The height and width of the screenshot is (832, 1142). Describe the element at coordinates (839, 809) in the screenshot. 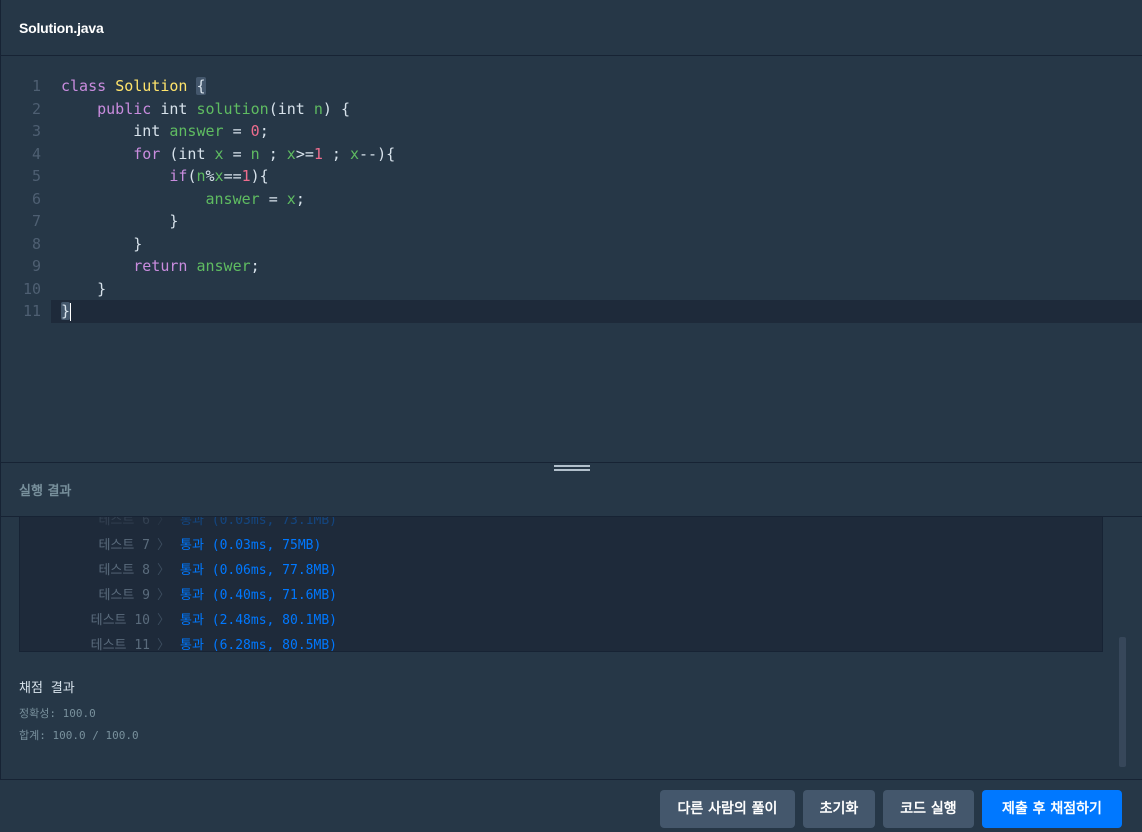

I see `reset-button: 초기화` at that location.